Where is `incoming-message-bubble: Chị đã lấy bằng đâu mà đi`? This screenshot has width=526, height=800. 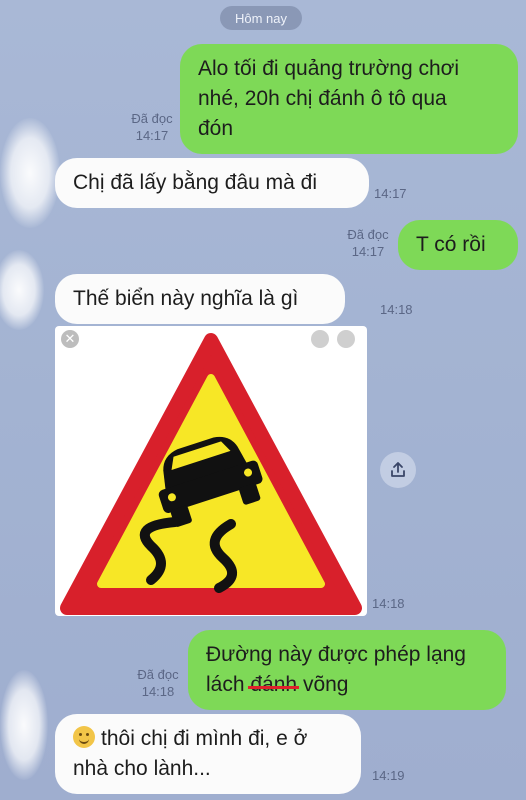
incoming-message-bubble: Chị đã lấy bằng đâu mà đi is located at coordinates (212, 183).